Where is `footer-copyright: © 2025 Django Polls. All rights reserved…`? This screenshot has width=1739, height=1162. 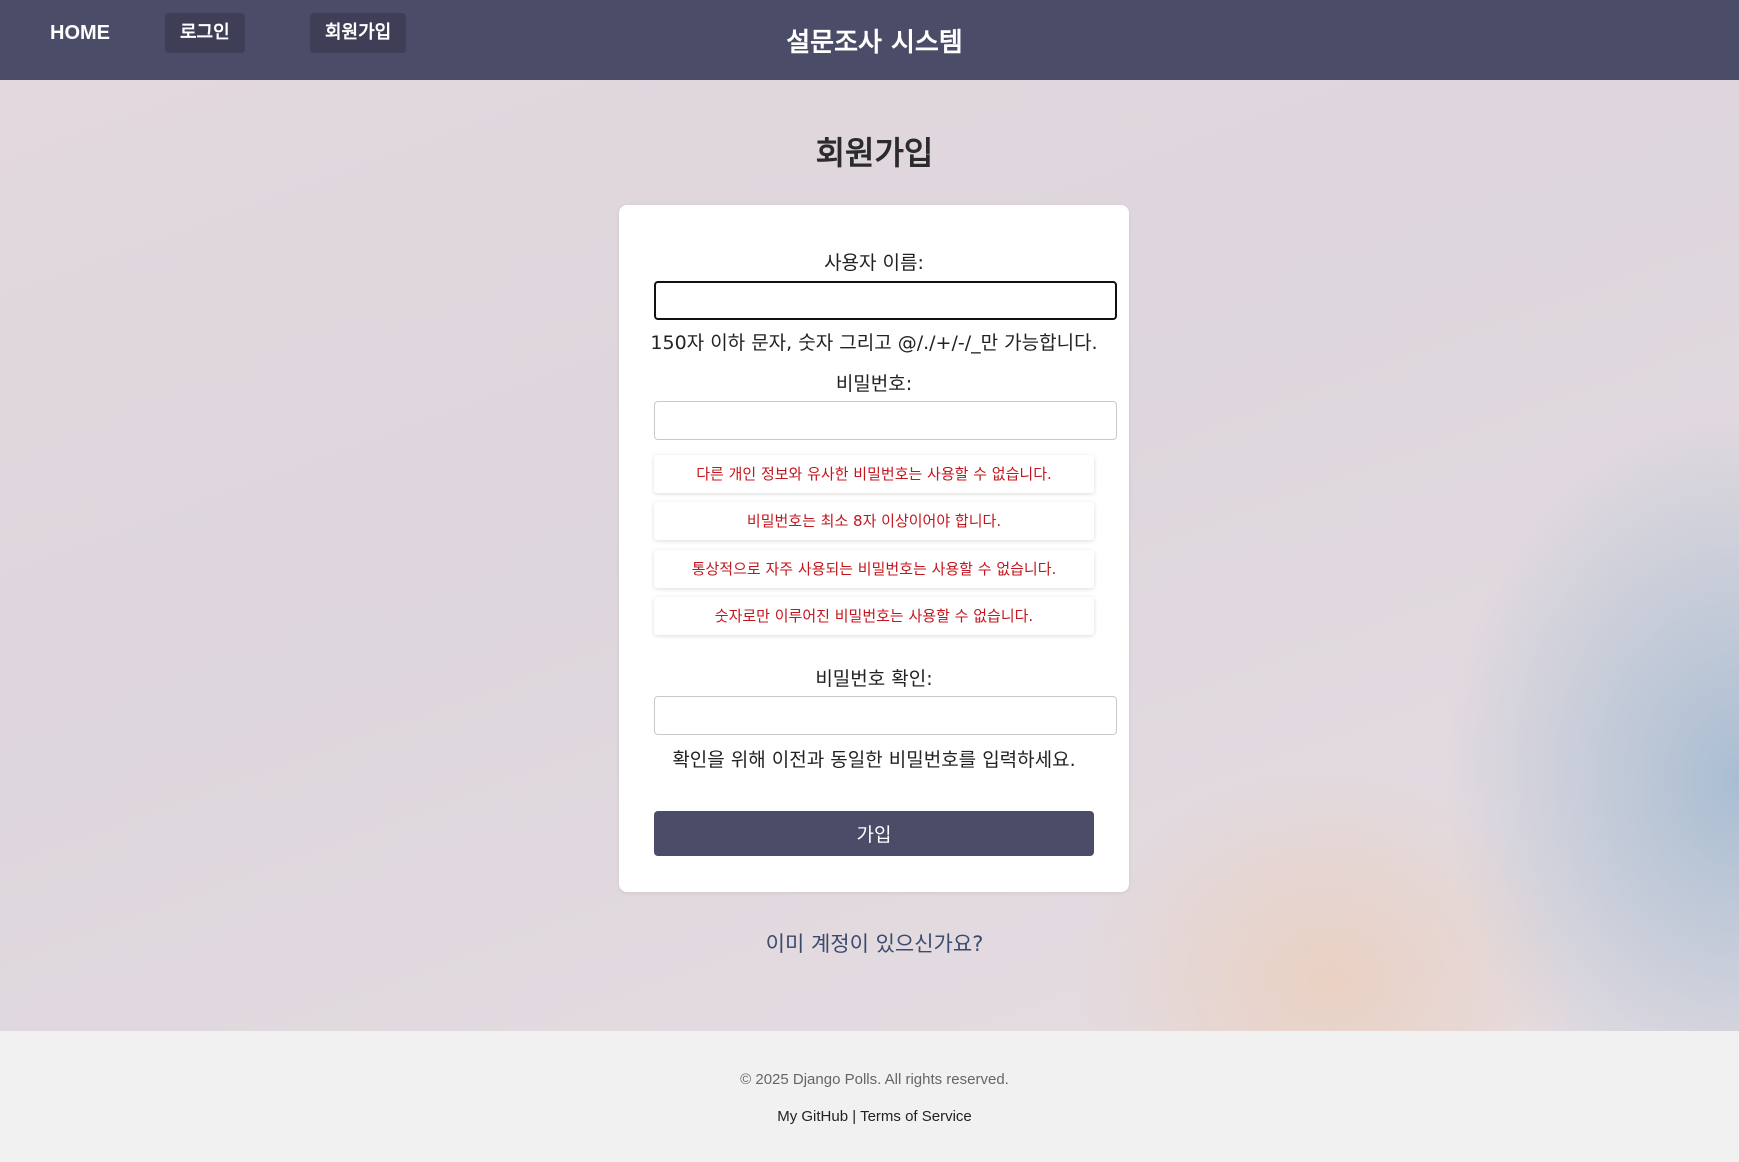
footer-copyright: © 2025 Django Polls. All rights reserved… is located at coordinates (874, 1079).